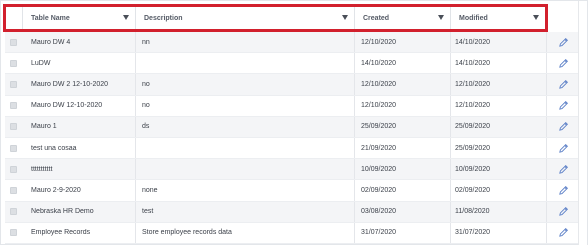 The height and width of the screenshot is (245, 588). What do you see at coordinates (44, 127) in the screenshot?
I see `cell-table-name: Mauro 1` at bounding box center [44, 127].